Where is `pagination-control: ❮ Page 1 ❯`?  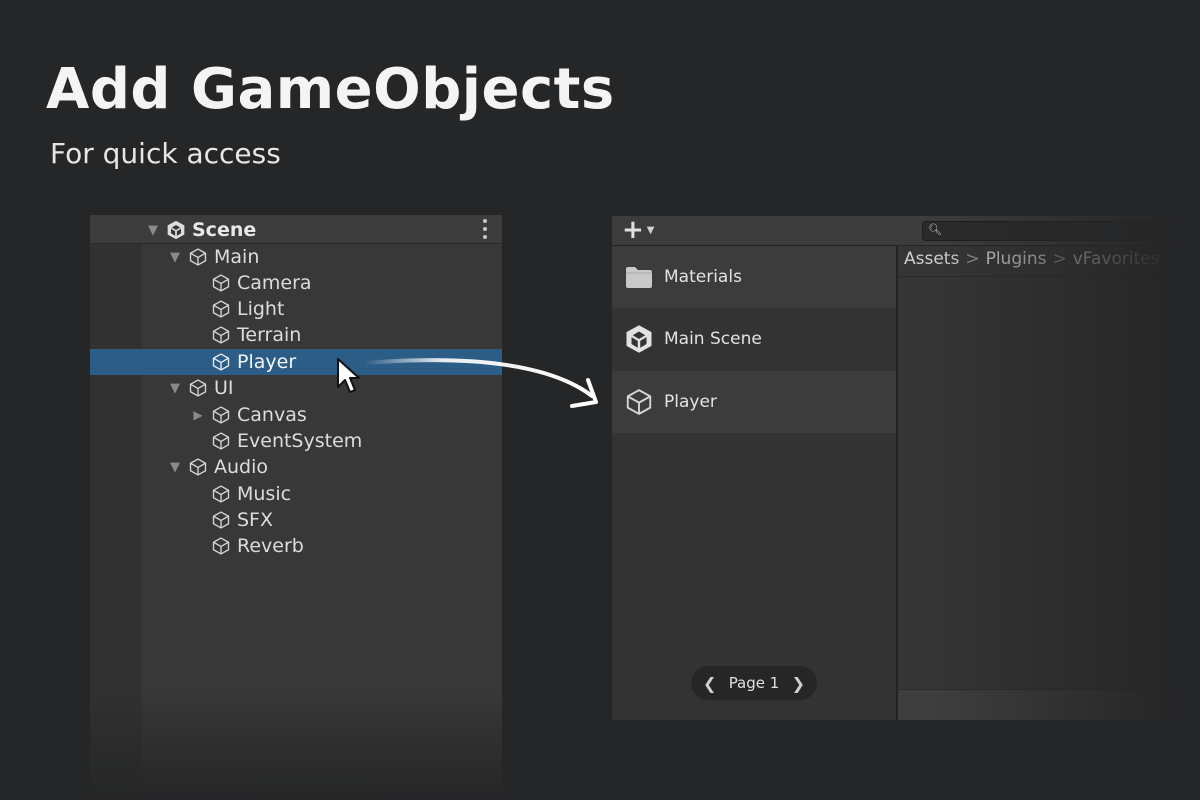 pagination-control: ❮ Page 1 ❯ is located at coordinates (754, 683).